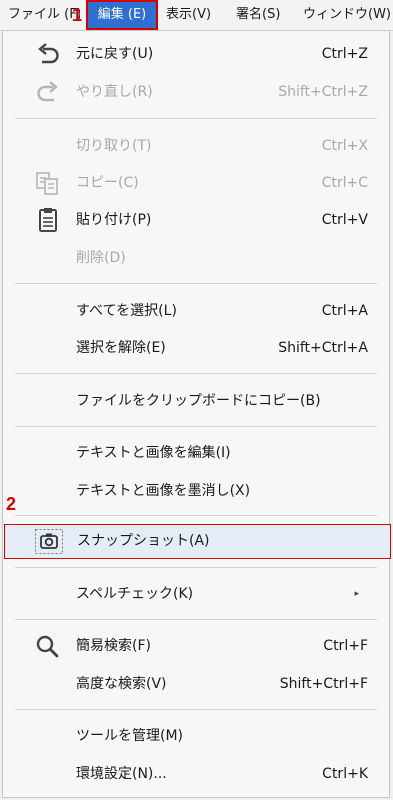  What do you see at coordinates (47, 183) in the screenshot?
I see `copy-icon` at bounding box center [47, 183].